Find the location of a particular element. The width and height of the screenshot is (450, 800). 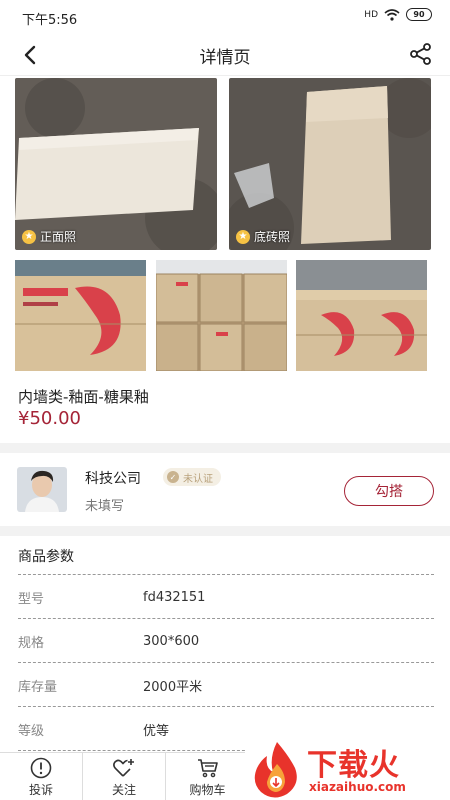

param-row: 型号 fd432151 is located at coordinates (226, 597).